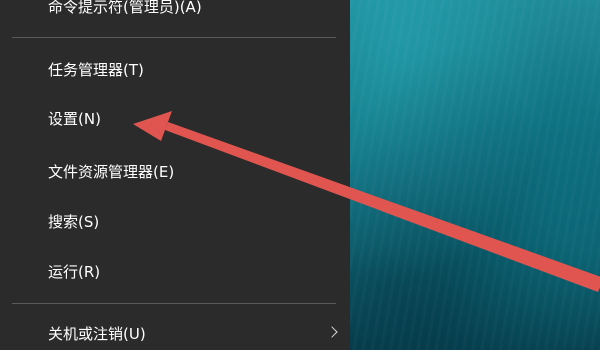 The height and width of the screenshot is (350, 600). Describe the element at coordinates (96, 69) in the screenshot. I see `menu-item-label: 任务管理器(T)` at that location.